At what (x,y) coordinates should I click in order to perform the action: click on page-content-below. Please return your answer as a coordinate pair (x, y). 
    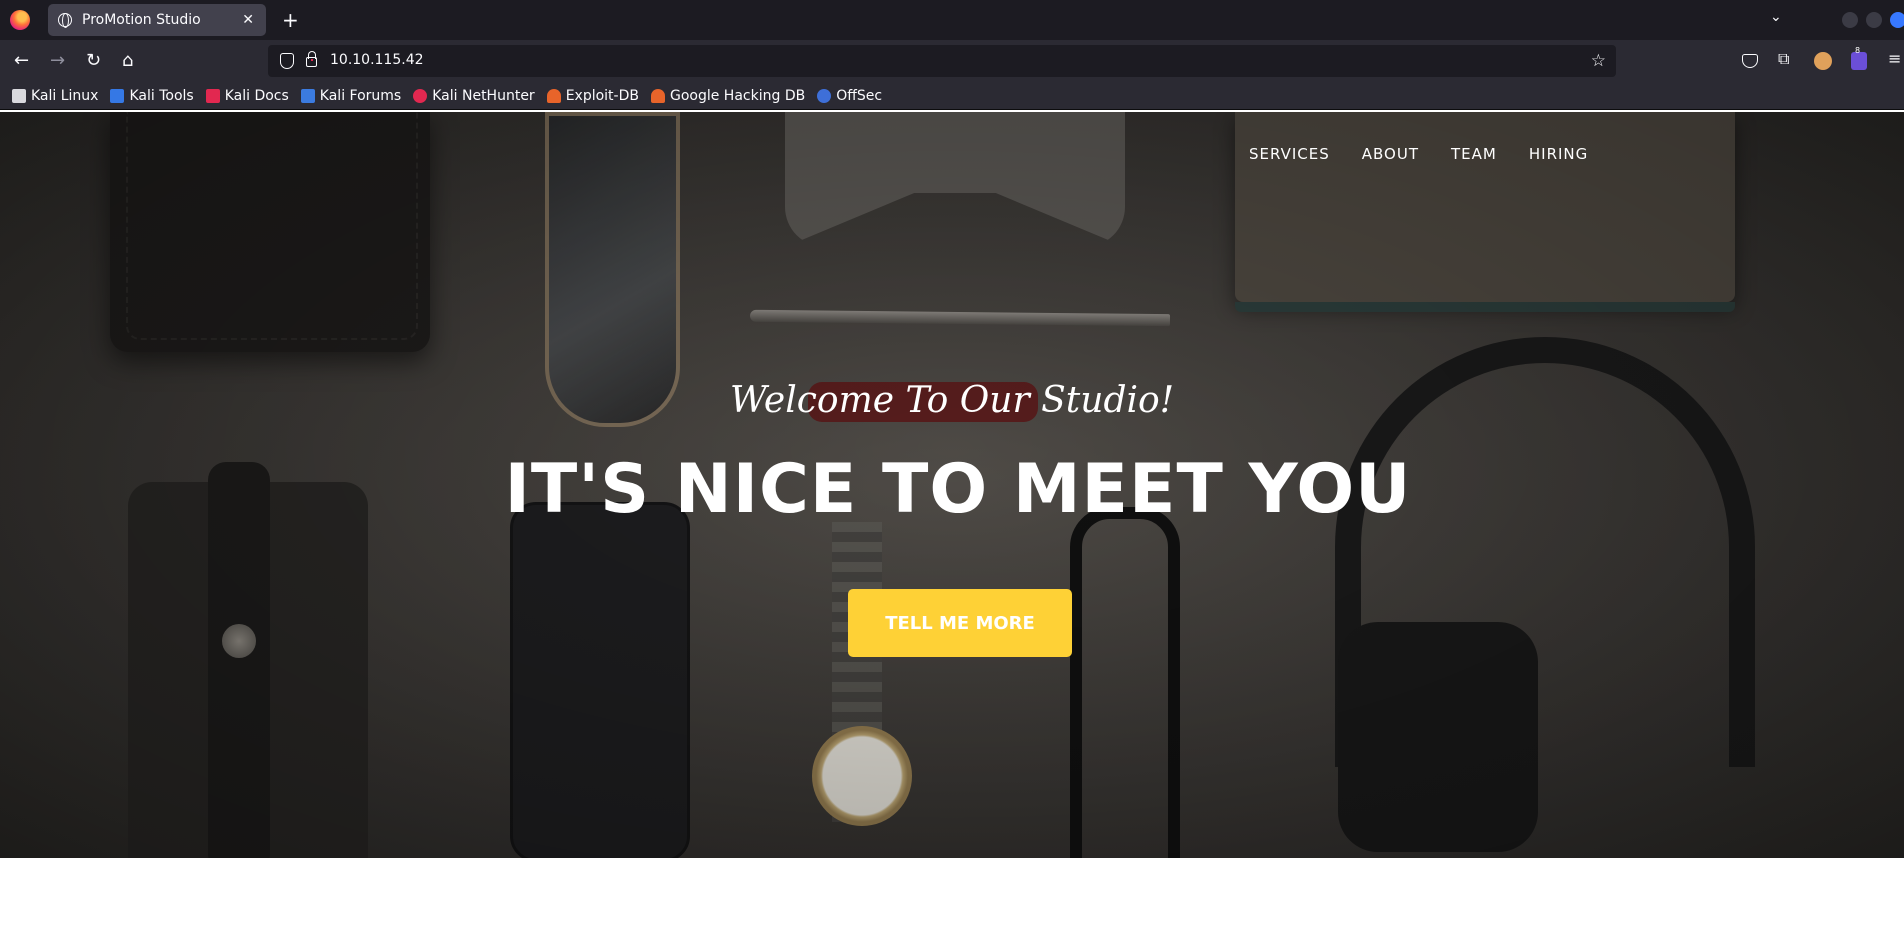
    Looking at the image, I should click on (952, 900).